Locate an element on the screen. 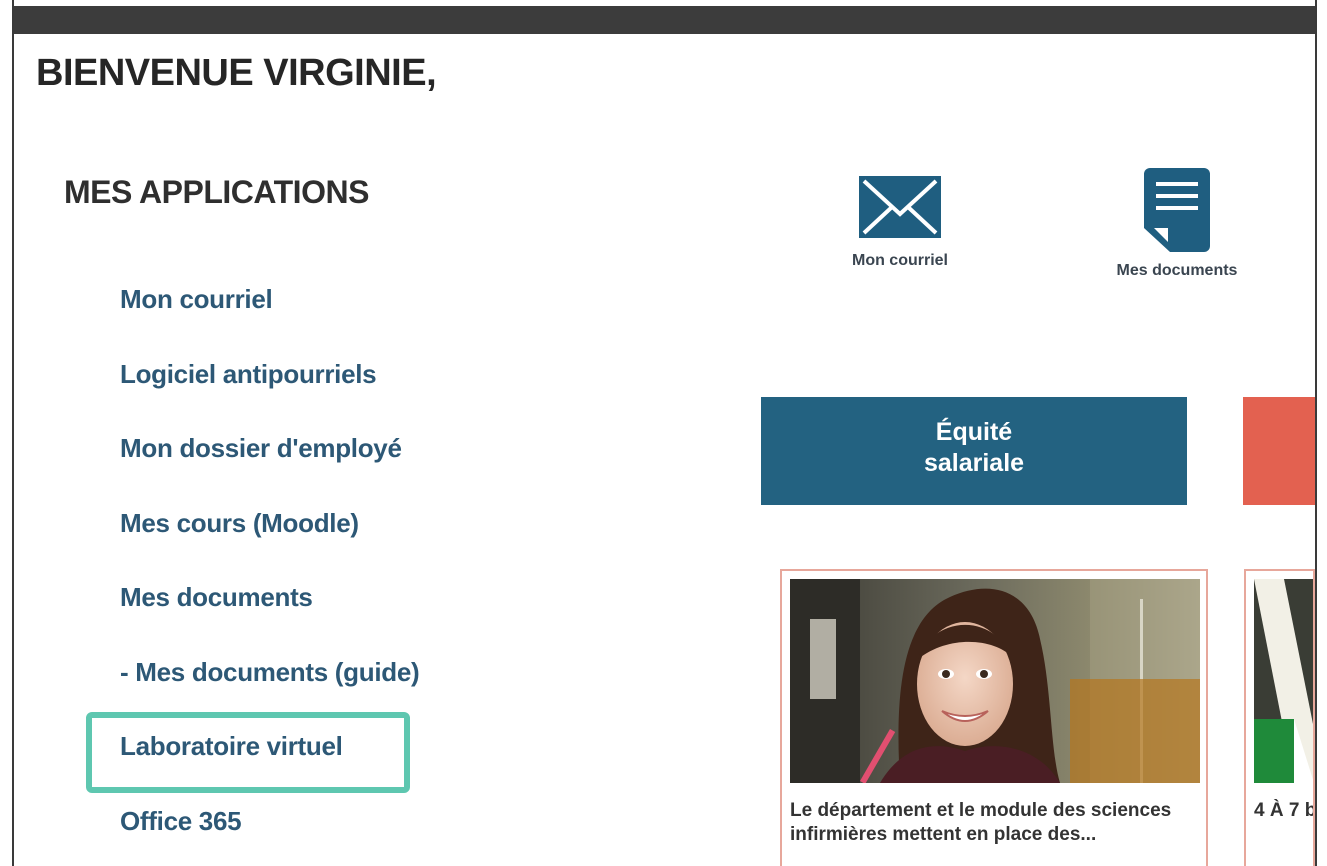 This screenshot has width=1327, height=866. tile-mail-label: Mon courriel is located at coordinates (899, 260).